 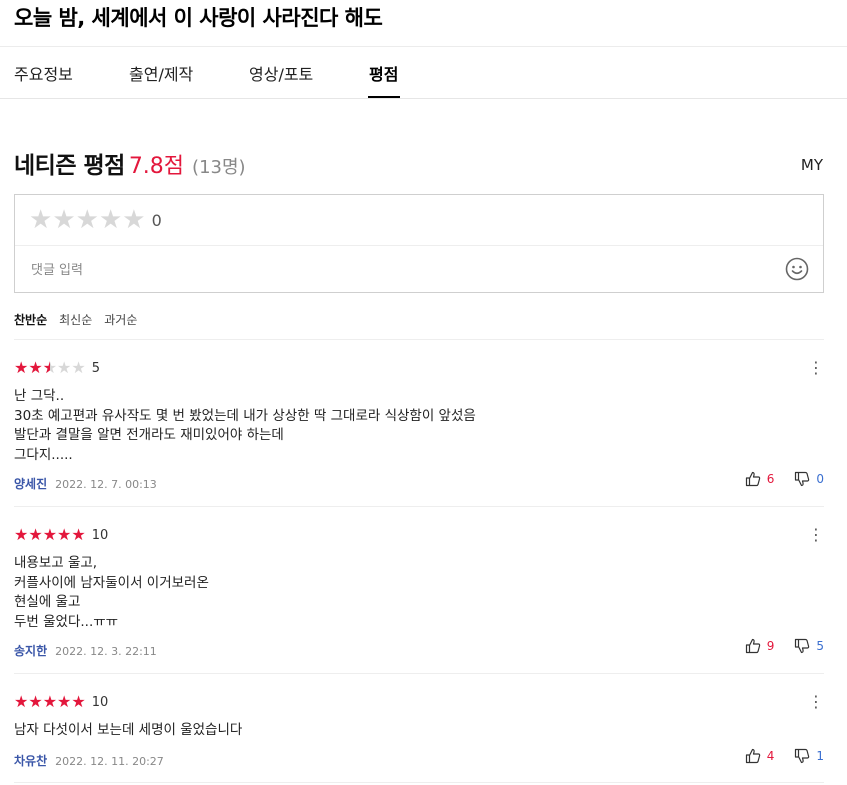 I want to click on comment-input, so click(x=401, y=270).